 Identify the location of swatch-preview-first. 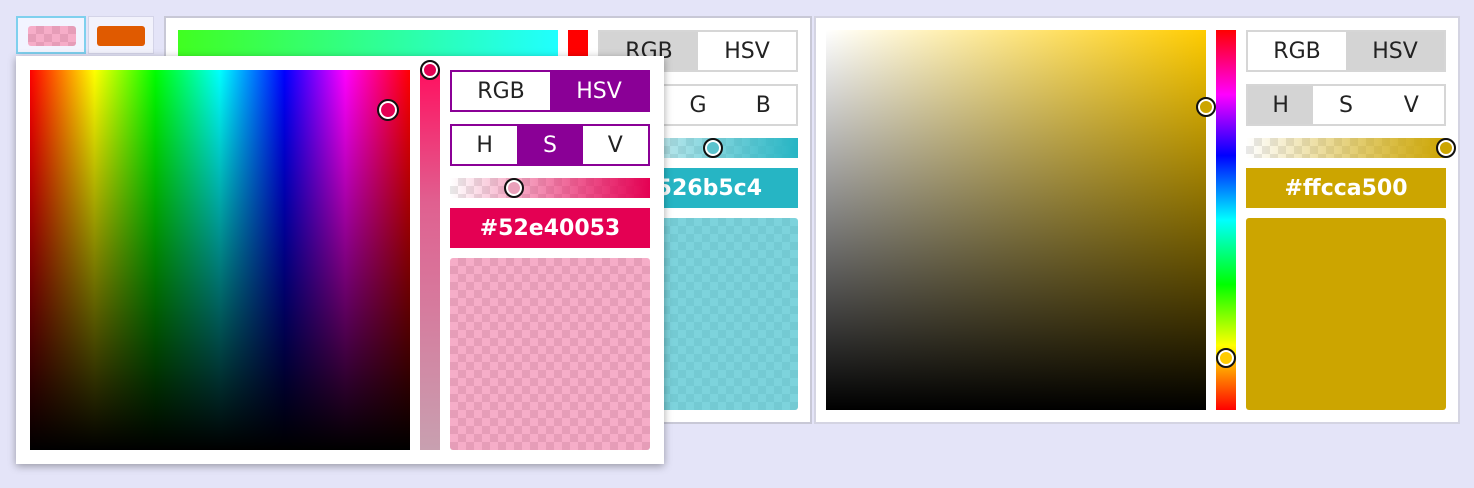
(52, 36).